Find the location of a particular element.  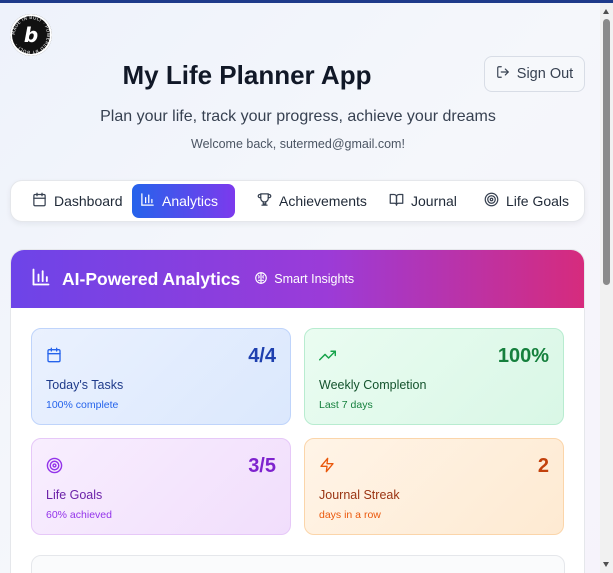

card-subtext: 100% complete is located at coordinates (82, 405).